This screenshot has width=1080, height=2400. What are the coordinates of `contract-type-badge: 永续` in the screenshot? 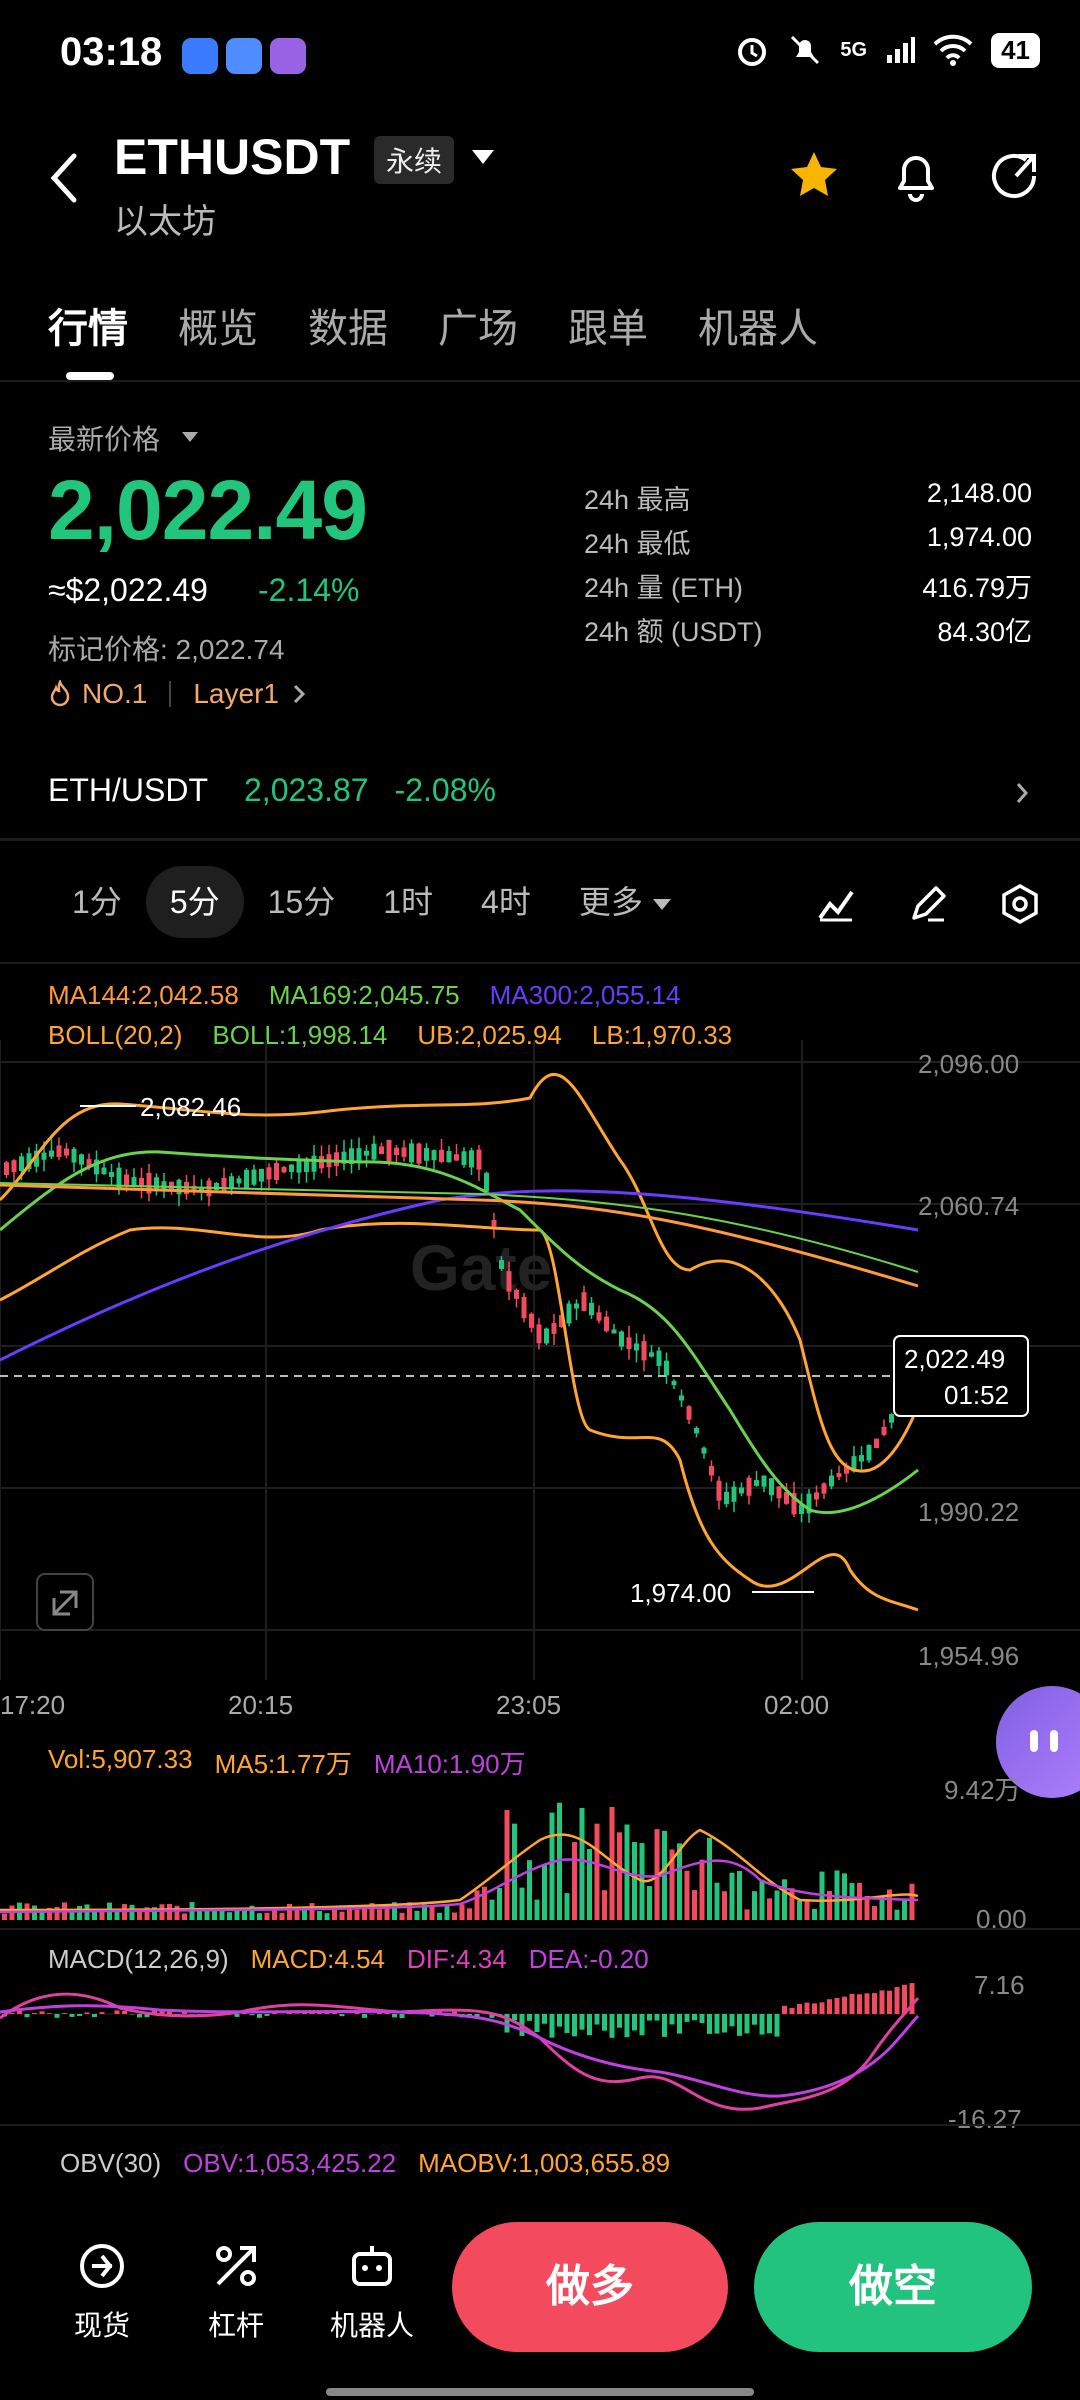 It's located at (414, 160).